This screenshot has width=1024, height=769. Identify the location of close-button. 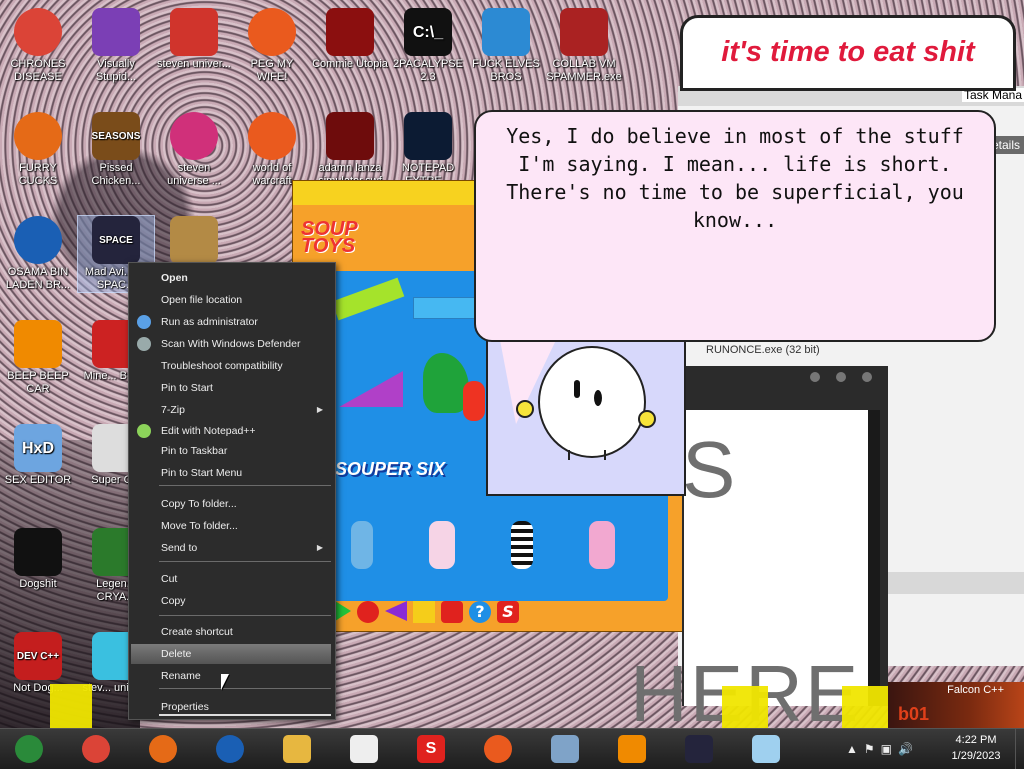
(867, 377).